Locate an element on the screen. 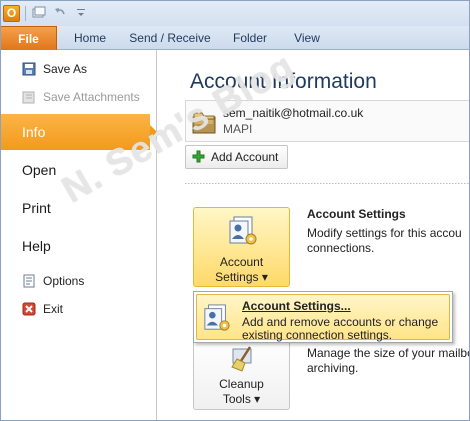  outlook-logo-icon: O is located at coordinates (11, 13).